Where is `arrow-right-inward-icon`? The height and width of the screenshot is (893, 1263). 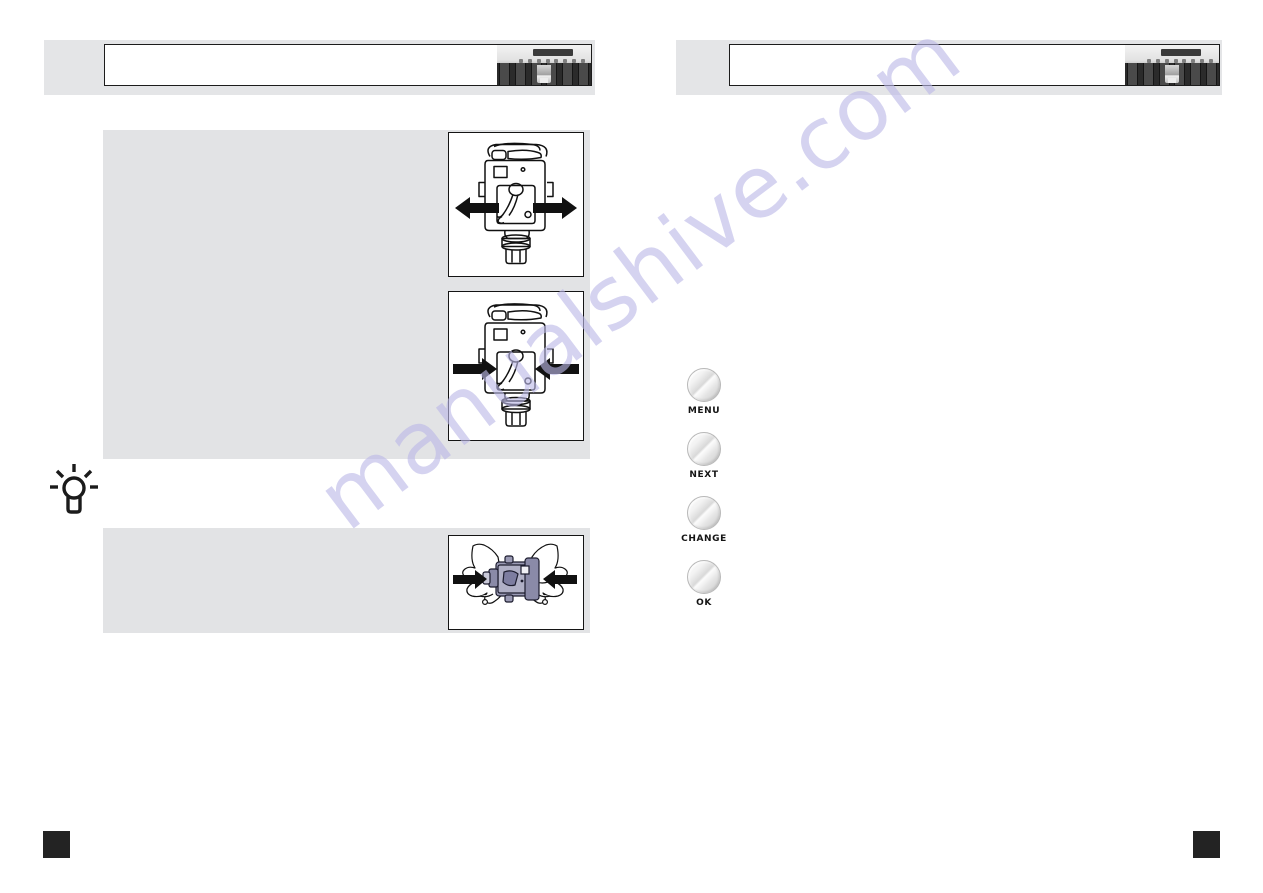
arrow-right-inward-icon is located at coordinates (557, 369).